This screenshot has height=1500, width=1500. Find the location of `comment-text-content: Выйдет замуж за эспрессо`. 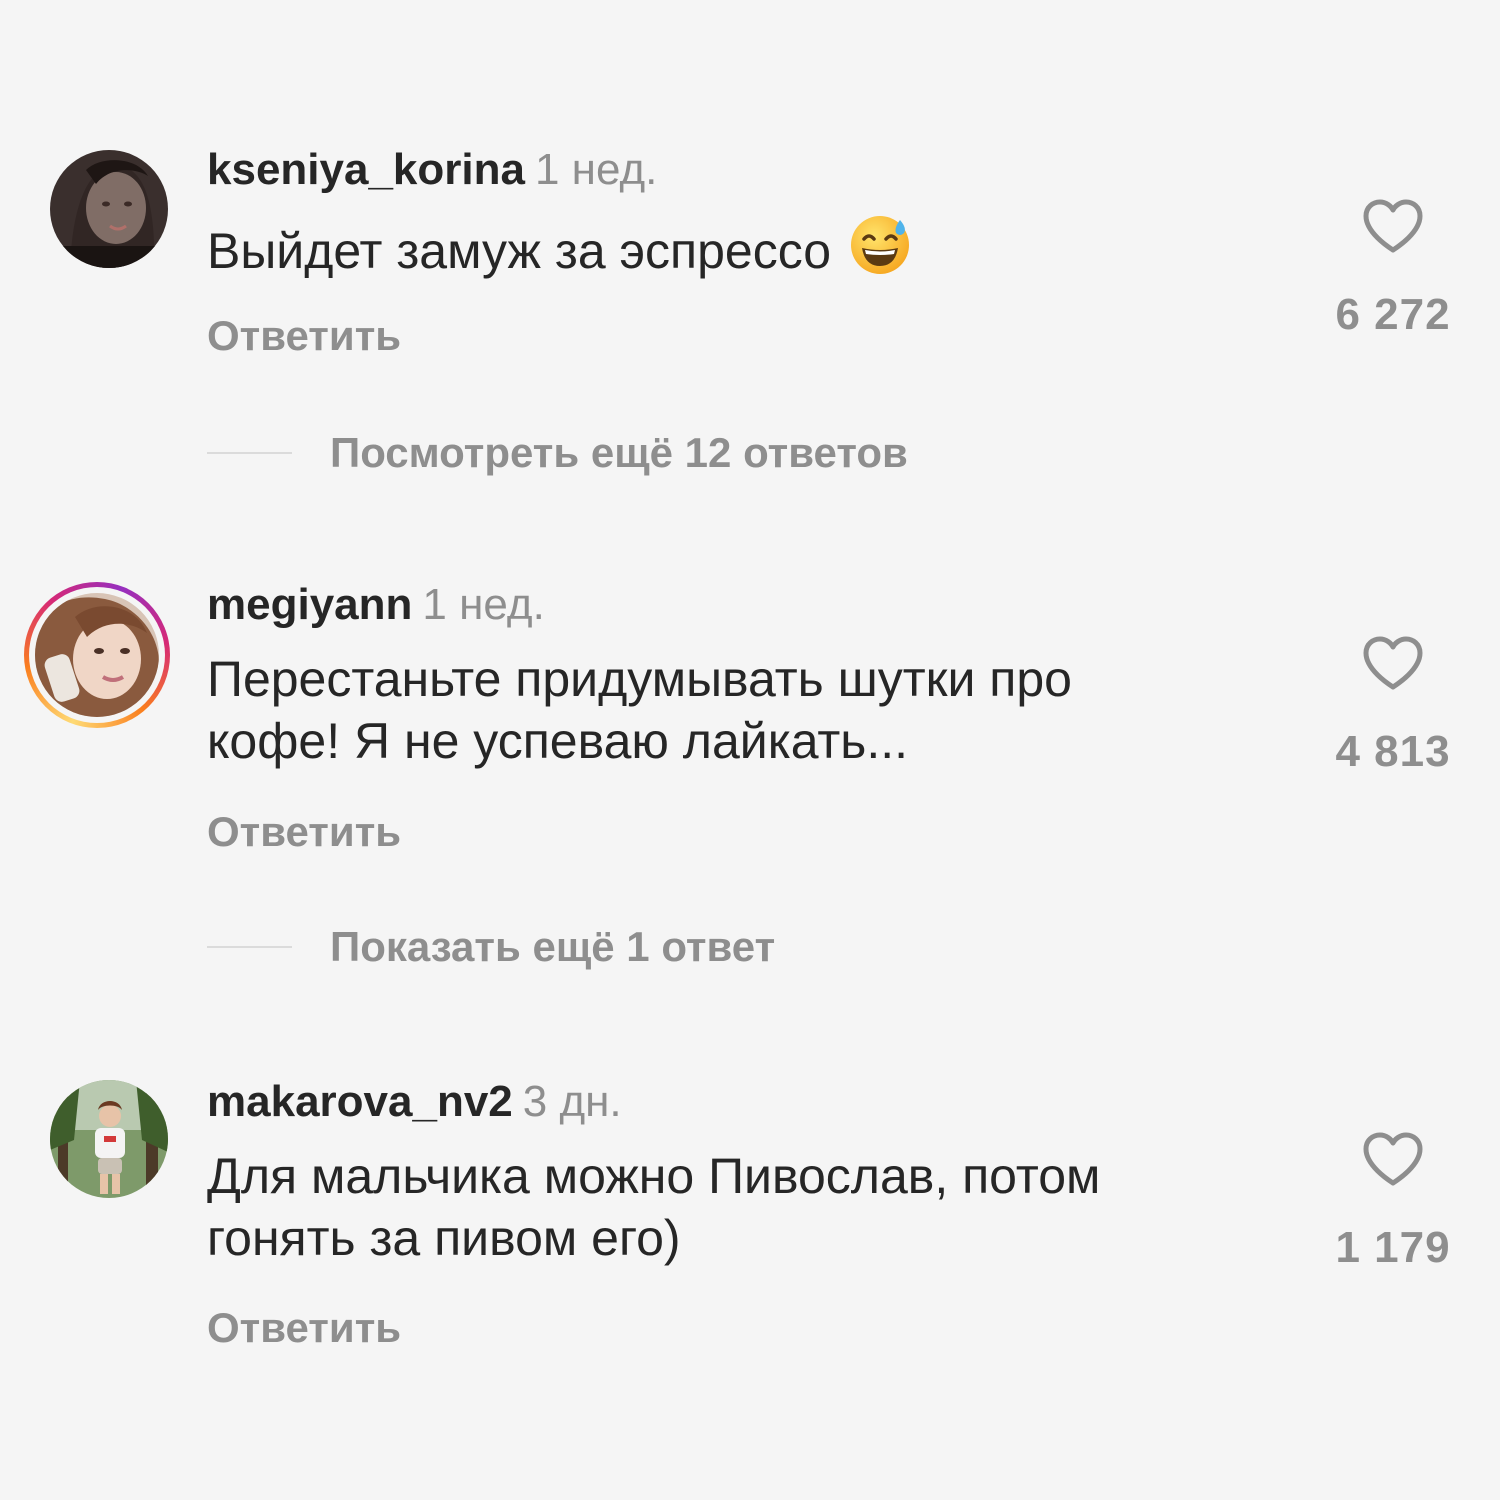

comment-text-content: Выйдет замуж за эспрессо is located at coordinates (519, 251).